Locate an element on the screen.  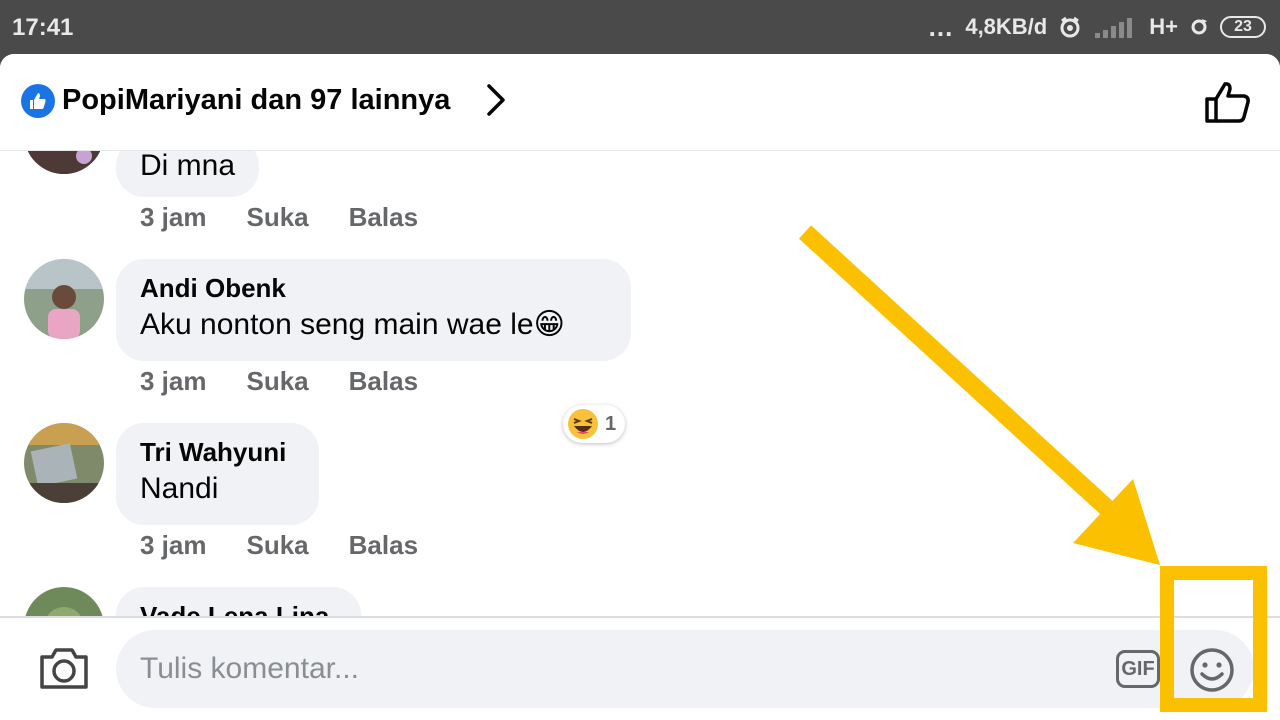
comment-input-container: GIF is located at coordinates (685, 669).